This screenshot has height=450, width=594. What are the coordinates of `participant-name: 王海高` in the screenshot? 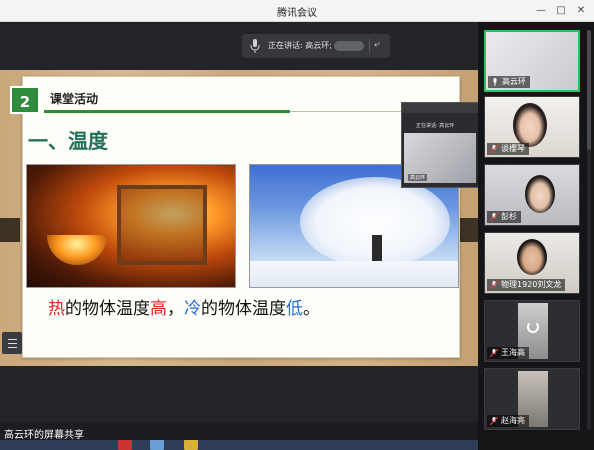 It's located at (508, 353).